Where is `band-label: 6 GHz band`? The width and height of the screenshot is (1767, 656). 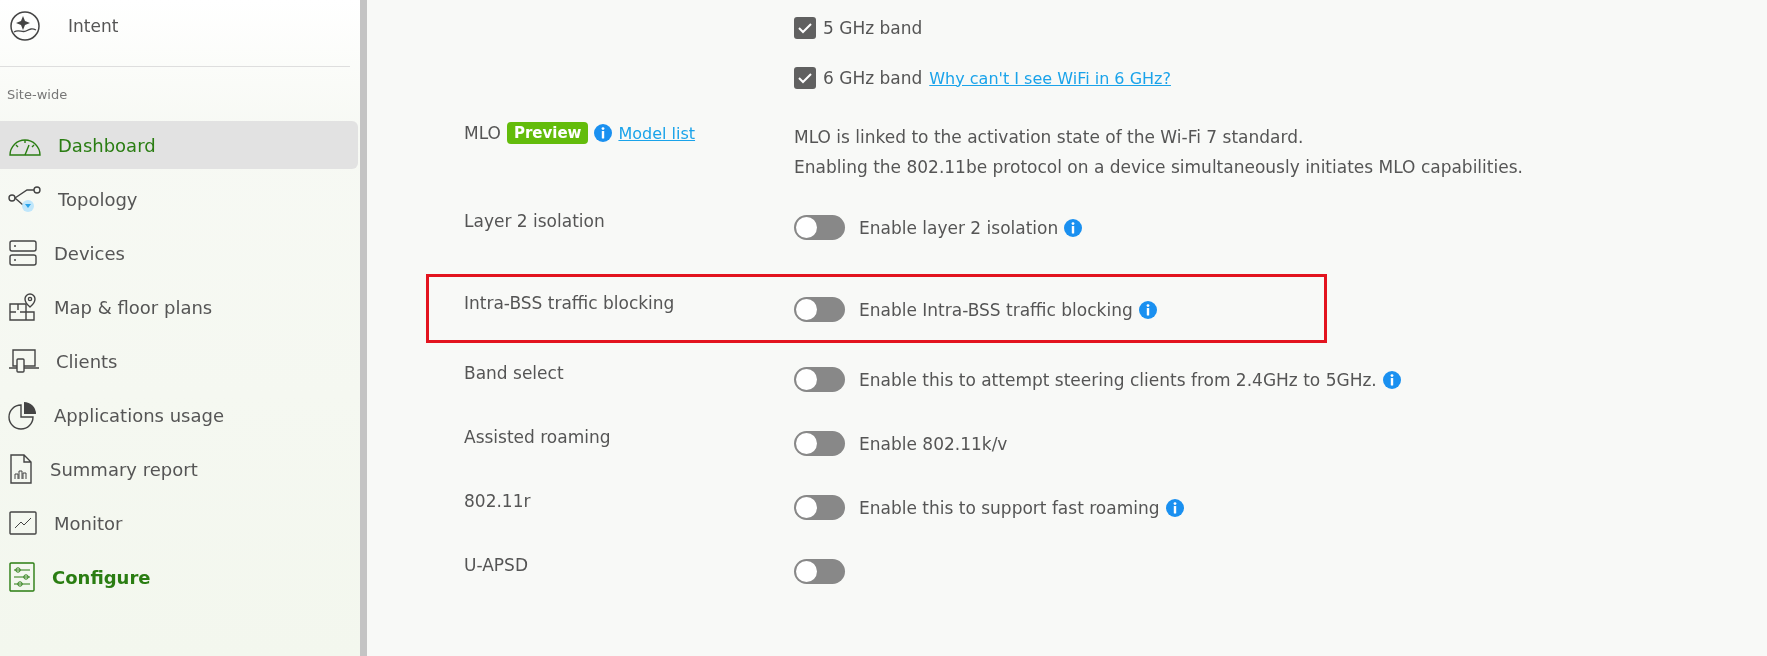 band-label: 6 GHz band is located at coordinates (873, 78).